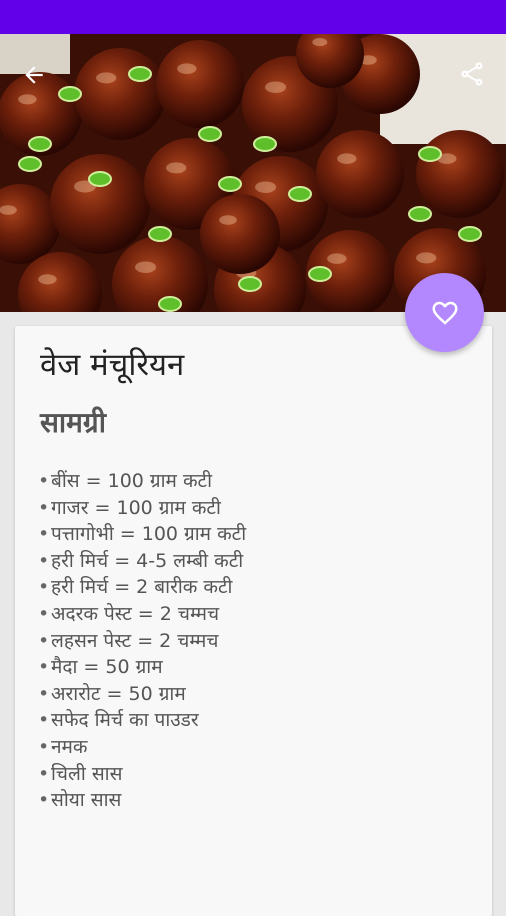 The height and width of the screenshot is (916, 506). What do you see at coordinates (142, 800) in the screenshot?
I see `ingredient-item: •सोया सास` at bounding box center [142, 800].